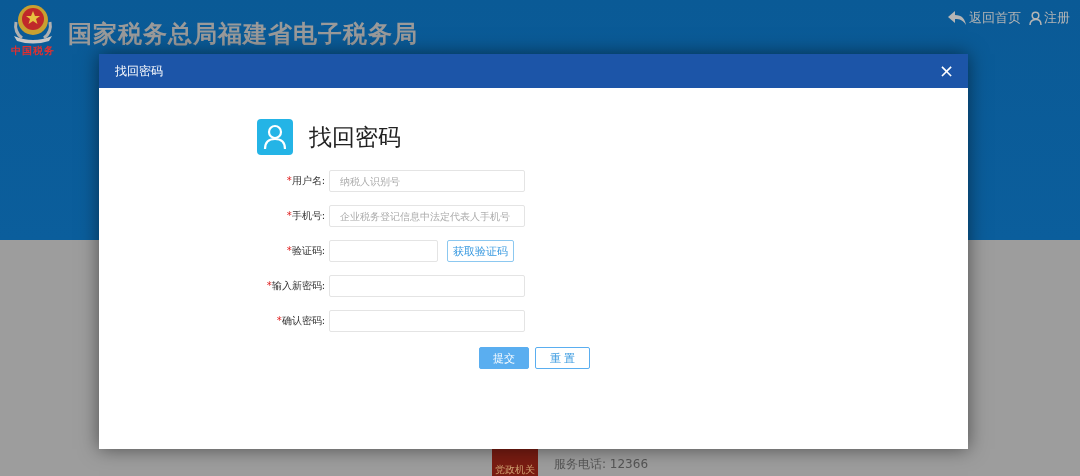 The image size is (1080, 476). Describe the element at coordinates (305, 181) in the screenshot. I see `field-label: *用户名:` at that location.